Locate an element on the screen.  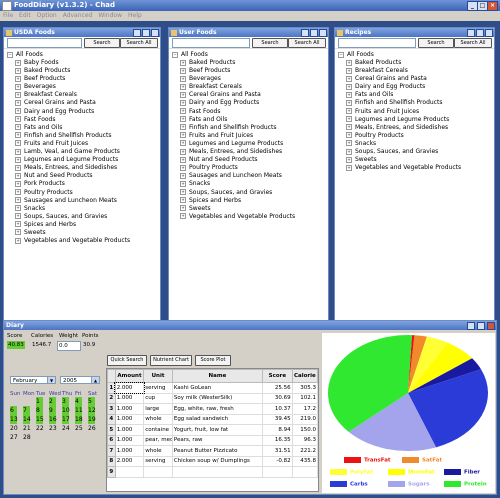
calendar-day: 21 is located at coordinates (29, 428).